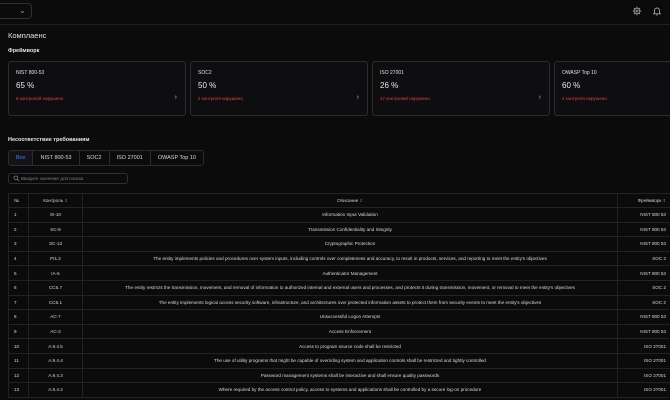  Describe the element at coordinates (16, 11) in the screenshot. I see `workspace-dropdown: ⌄` at that location.